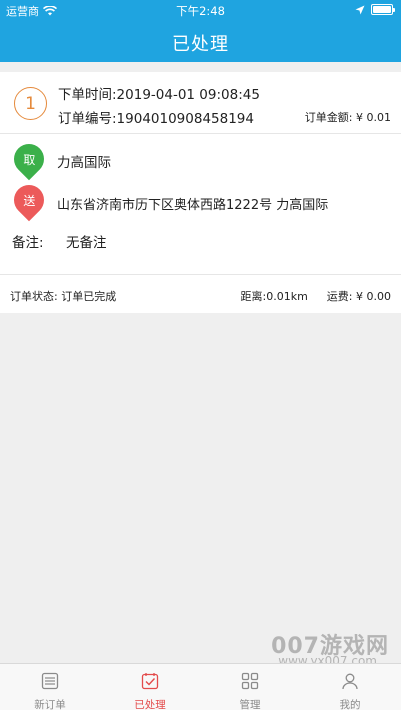  I want to click on tab-mine: 我的, so click(350, 687).